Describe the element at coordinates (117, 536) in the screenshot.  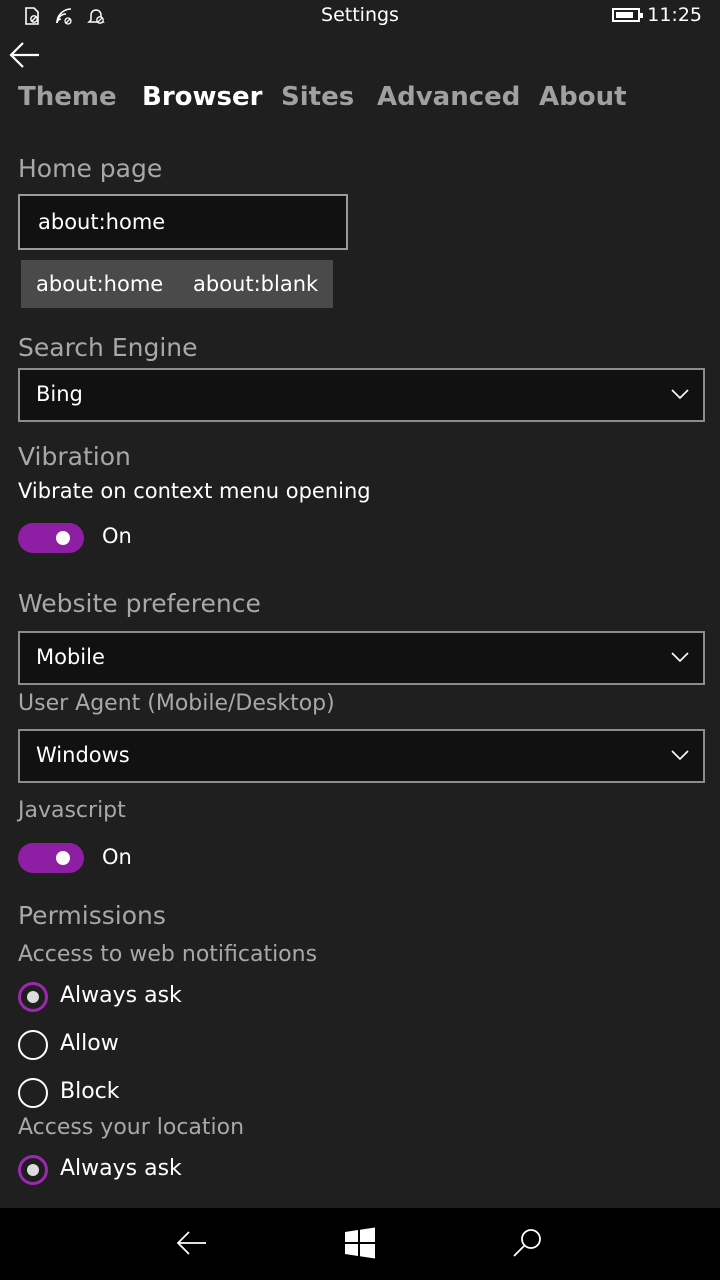
I see `vibration-toggle-label: On` at that location.